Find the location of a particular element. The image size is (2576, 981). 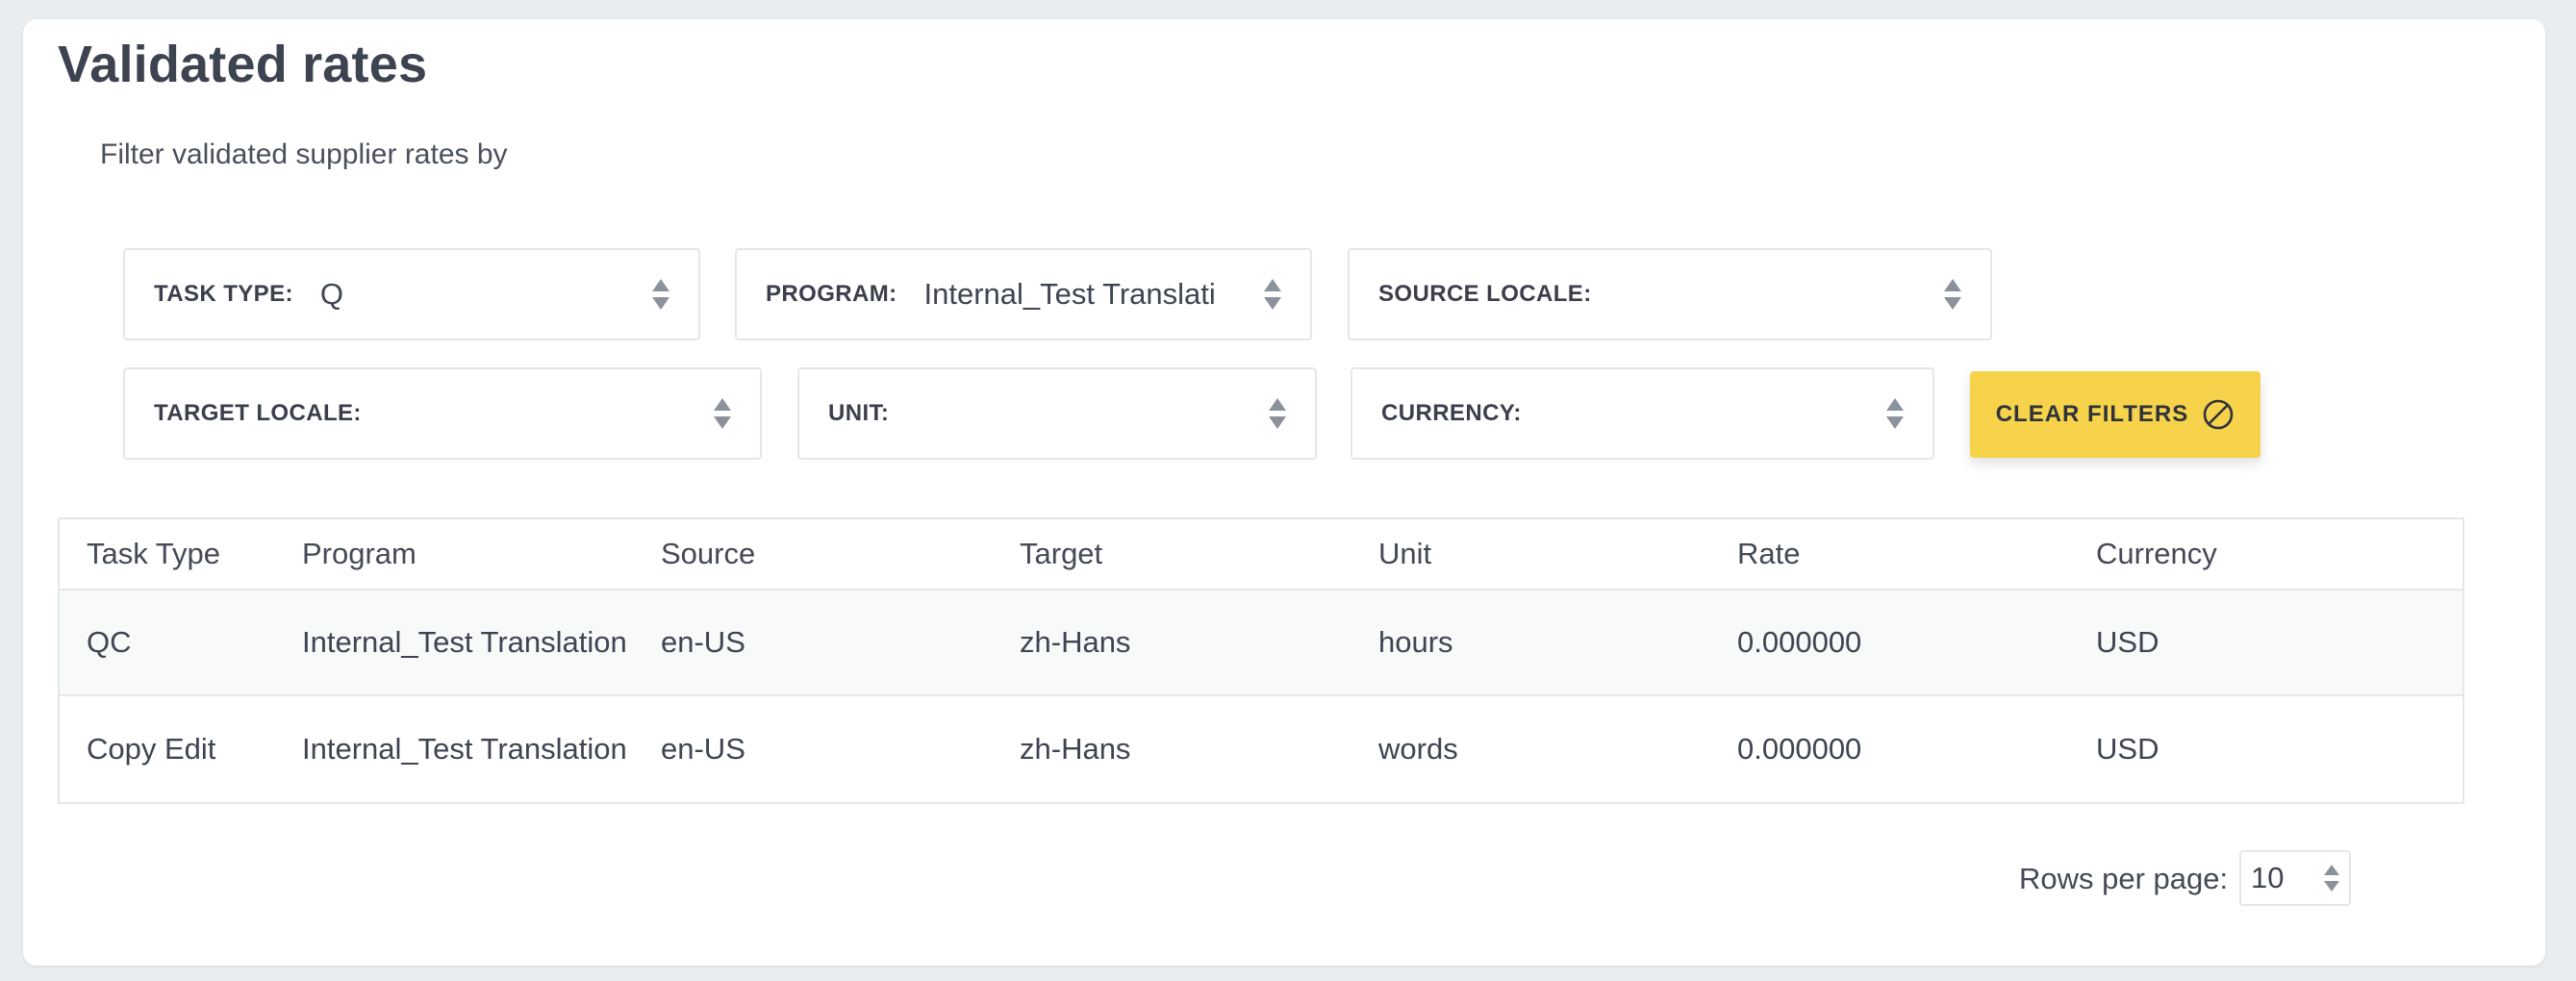

ban-icon is located at coordinates (2218, 414).